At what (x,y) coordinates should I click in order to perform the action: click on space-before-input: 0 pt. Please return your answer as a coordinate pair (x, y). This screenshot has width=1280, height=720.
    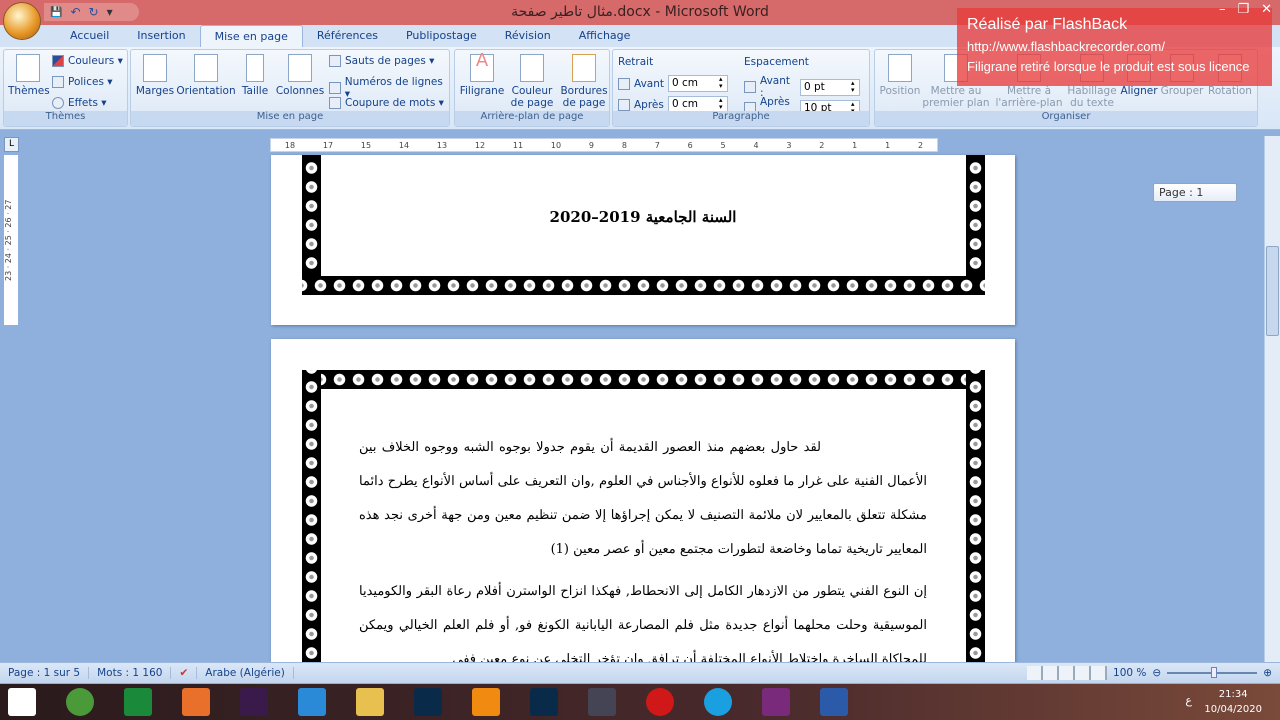
    Looking at the image, I should click on (830, 87).